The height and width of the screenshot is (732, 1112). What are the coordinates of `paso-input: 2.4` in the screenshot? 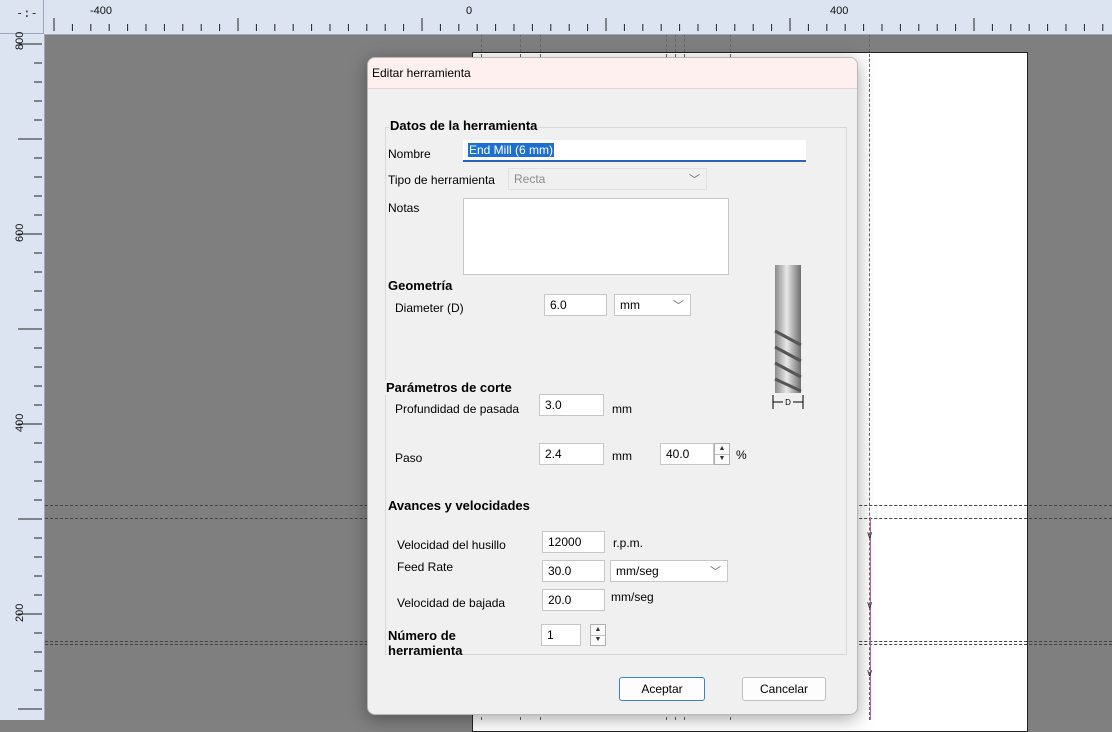 It's located at (571, 454).